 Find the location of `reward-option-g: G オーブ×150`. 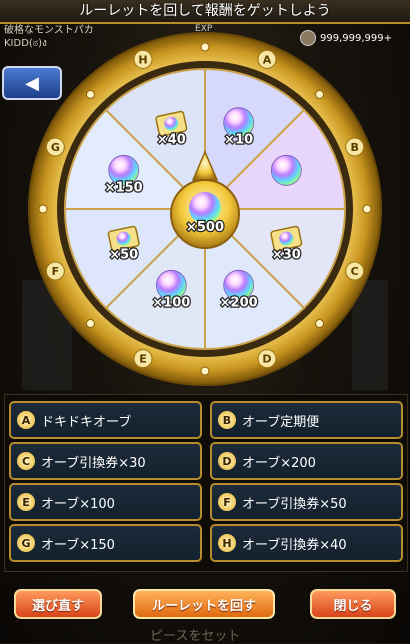

reward-option-g: G オーブ×150 is located at coordinates (105, 543).